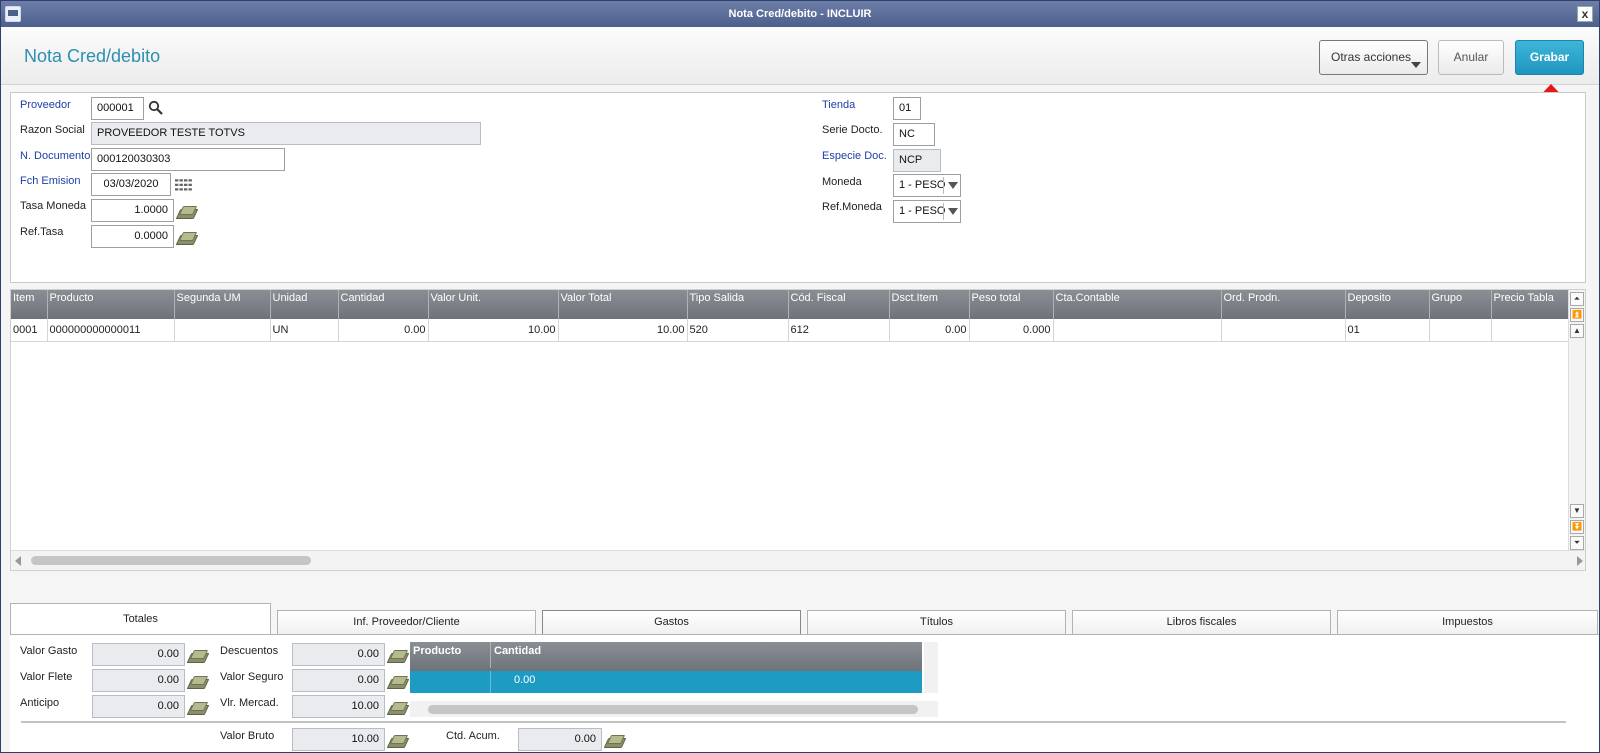 The height and width of the screenshot is (753, 1600). What do you see at coordinates (493, 304) in the screenshot?
I see `column-header-valor-unit: Valor Unit.` at bounding box center [493, 304].